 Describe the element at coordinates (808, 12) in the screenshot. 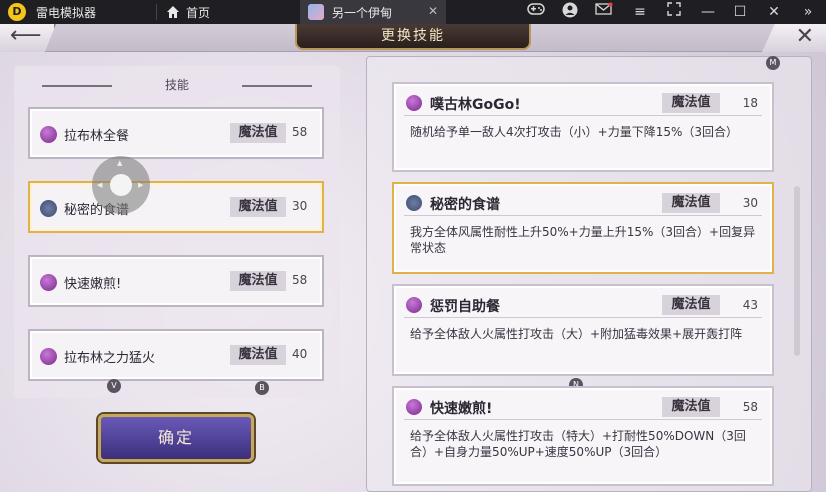

I see `sidebar-toggle-icon: »` at that location.